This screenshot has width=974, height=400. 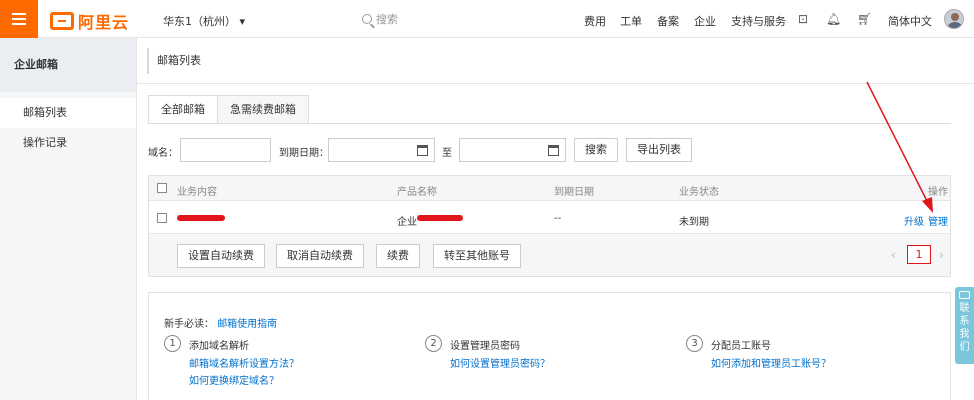 What do you see at coordinates (62, 21) in the screenshot?
I see `aliyun-logo-icon` at bounding box center [62, 21].